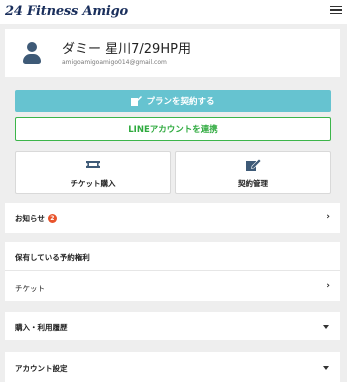 This screenshot has width=347, height=382. What do you see at coordinates (173, 129) in the screenshot?
I see `link-line-account-button: LINEアカウントを連携` at bounding box center [173, 129].